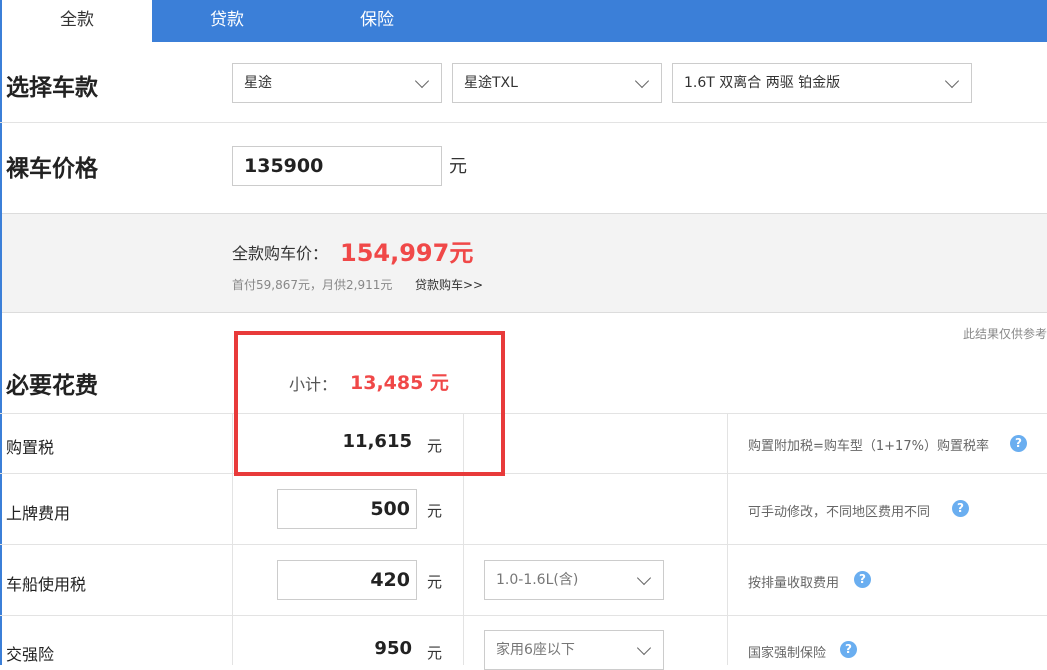 Image resolution: width=1047 pixels, height=670 pixels. I want to click on total-price-value: 154,997元, so click(407, 253).